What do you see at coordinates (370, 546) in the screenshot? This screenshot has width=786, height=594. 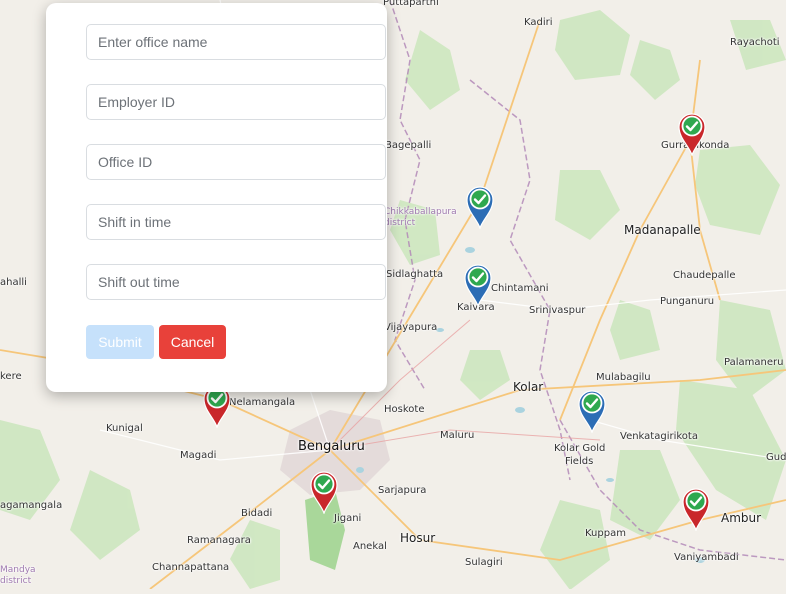 I see `place-label: Anekal` at bounding box center [370, 546].